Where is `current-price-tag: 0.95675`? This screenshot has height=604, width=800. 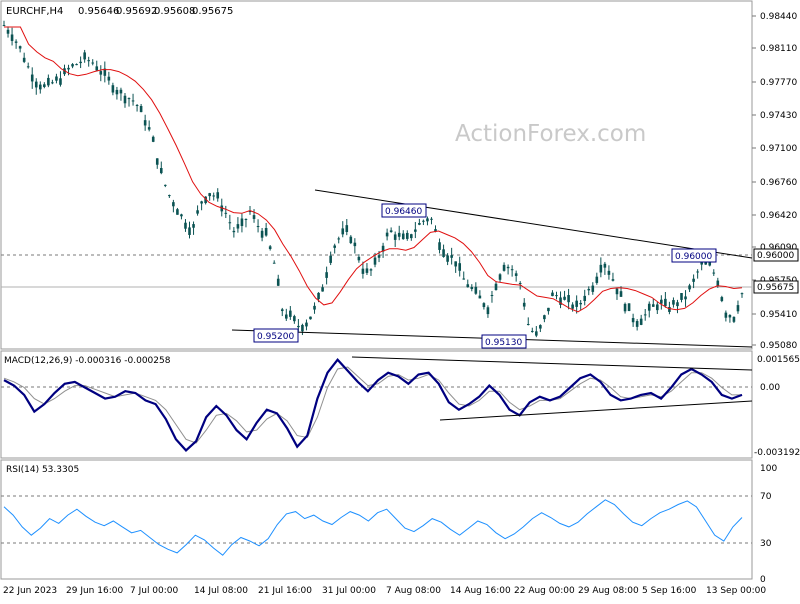 current-price-tag: 0.95675 is located at coordinates (776, 287).